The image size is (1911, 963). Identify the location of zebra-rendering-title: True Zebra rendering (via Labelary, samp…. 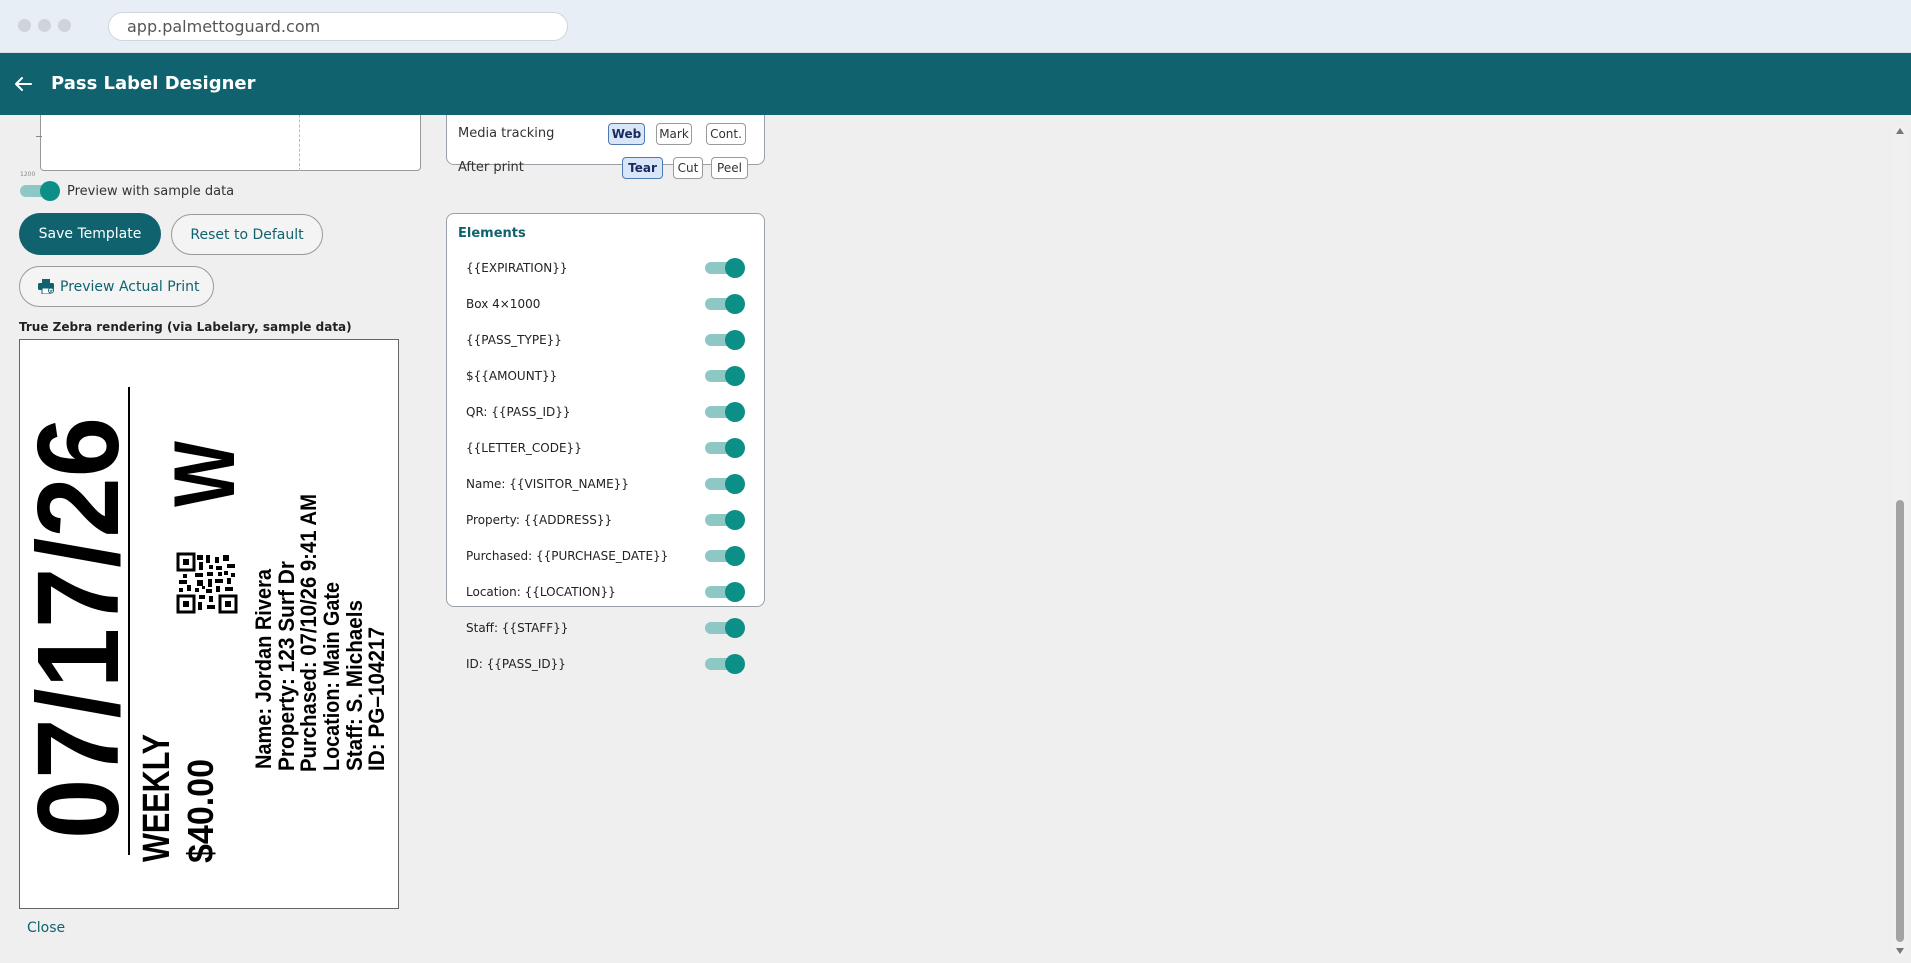
(185, 327).